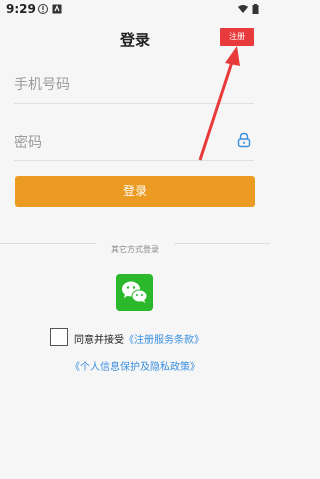 This screenshot has width=320, height=479. Describe the element at coordinates (134, 292) in the screenshot. I see `wechat-icon` at that location.